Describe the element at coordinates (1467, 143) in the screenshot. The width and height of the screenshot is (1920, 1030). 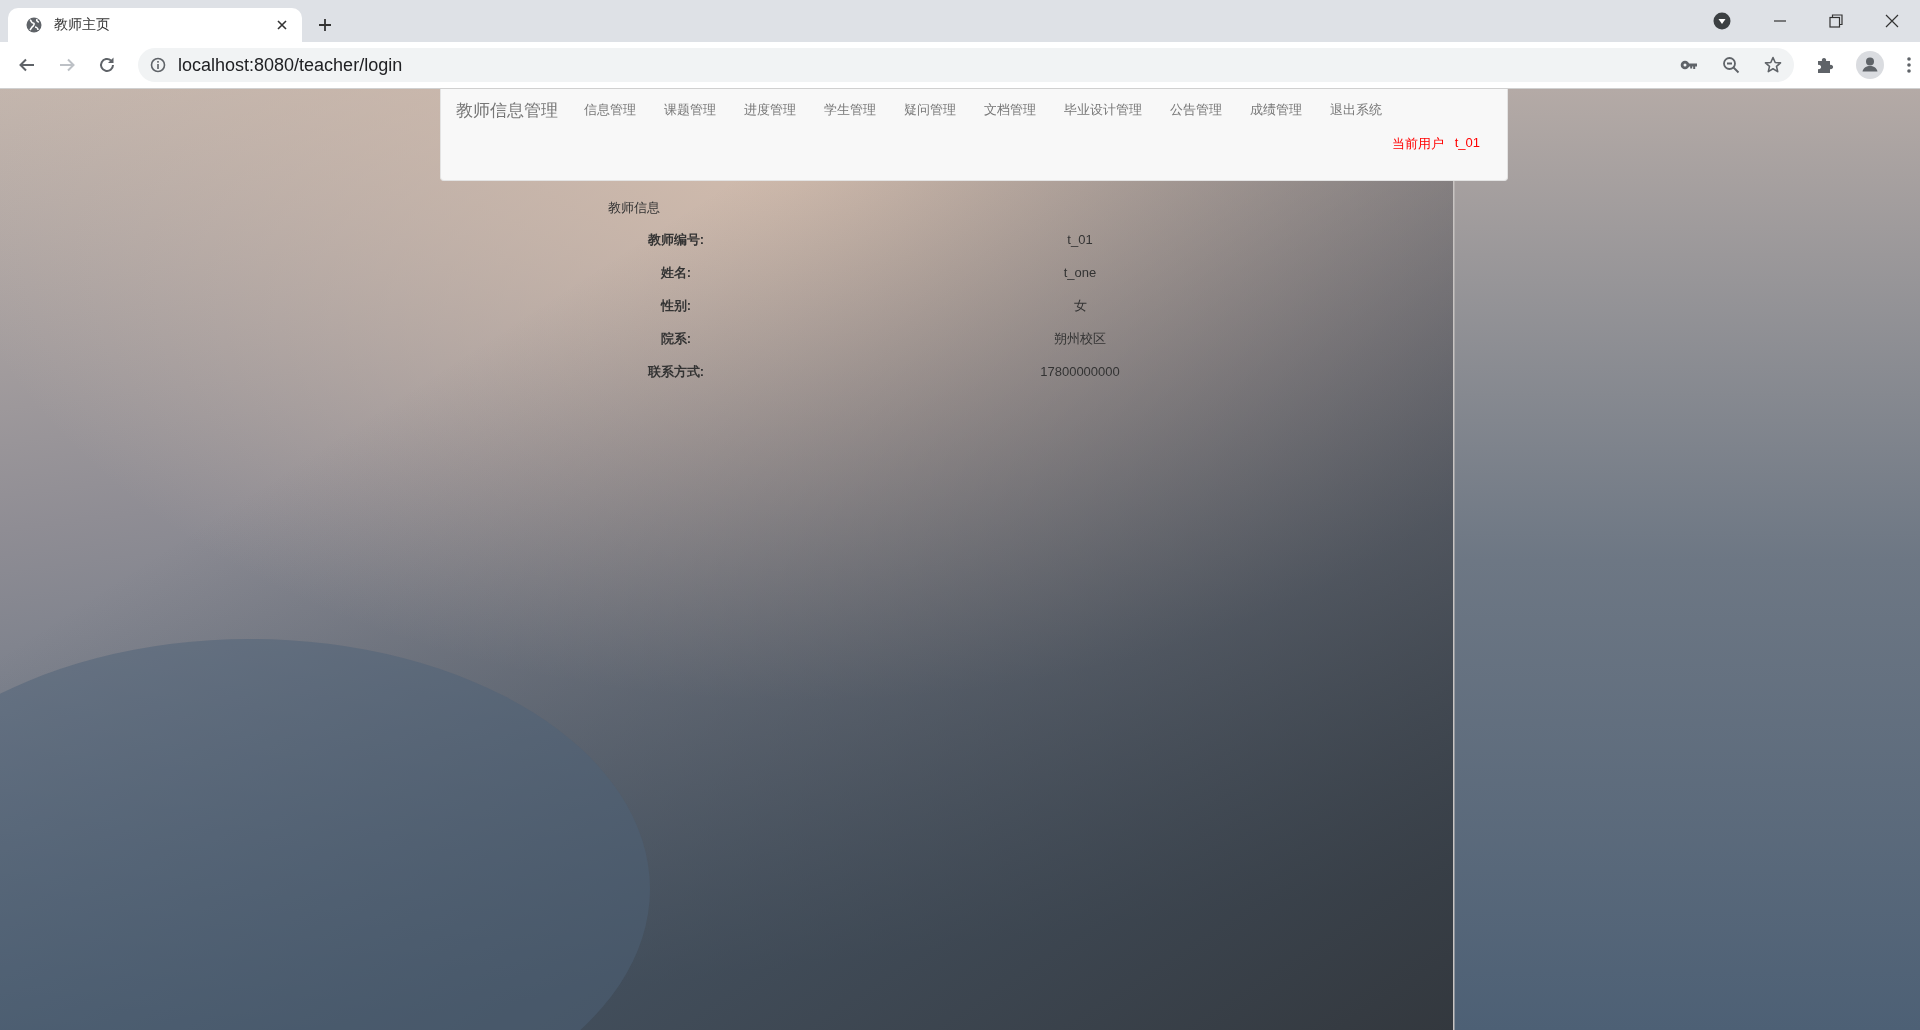
I see `user-name: t_01` at that location.